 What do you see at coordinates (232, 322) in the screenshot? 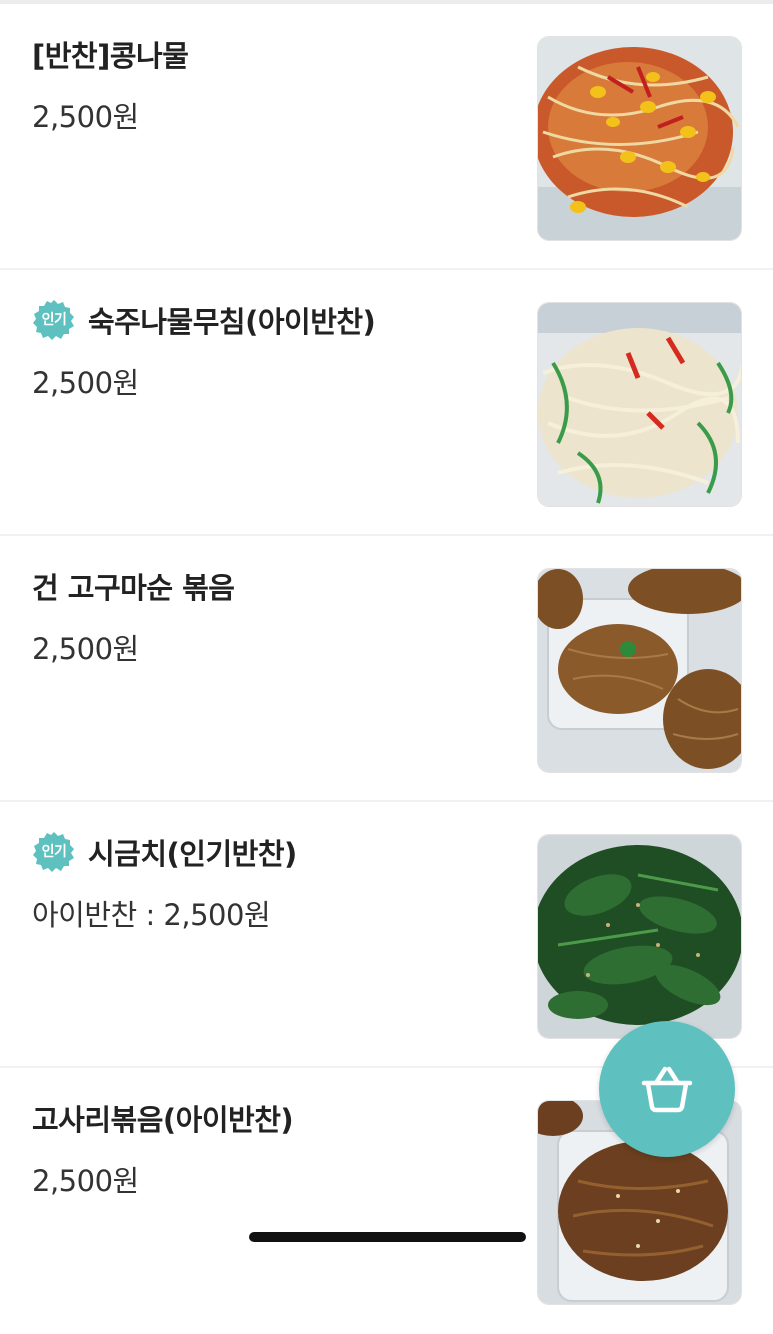
I see `menu-item-title: 숙주나물무침(아이반찬)` at bounding box center [232, 322].